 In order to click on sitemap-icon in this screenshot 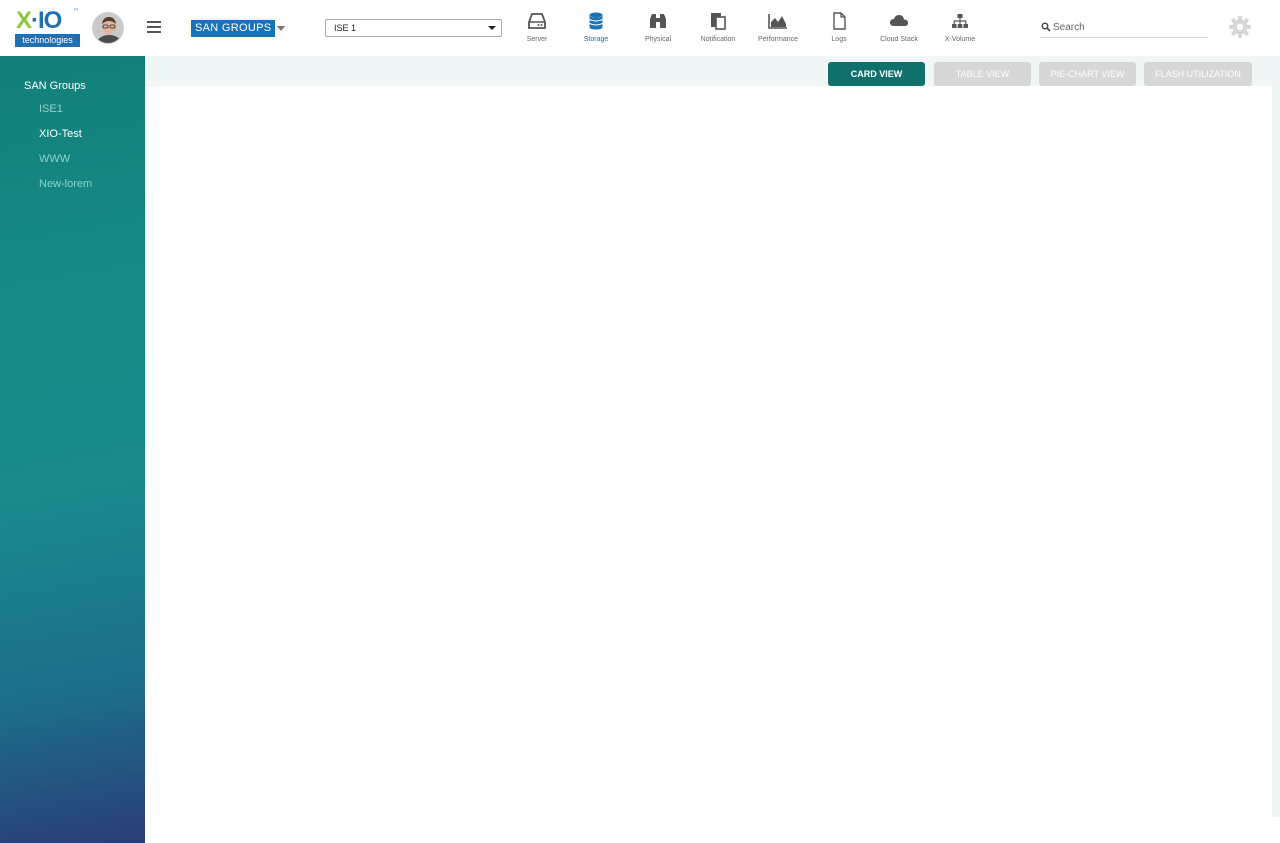, I will do `click(960, 21)`.